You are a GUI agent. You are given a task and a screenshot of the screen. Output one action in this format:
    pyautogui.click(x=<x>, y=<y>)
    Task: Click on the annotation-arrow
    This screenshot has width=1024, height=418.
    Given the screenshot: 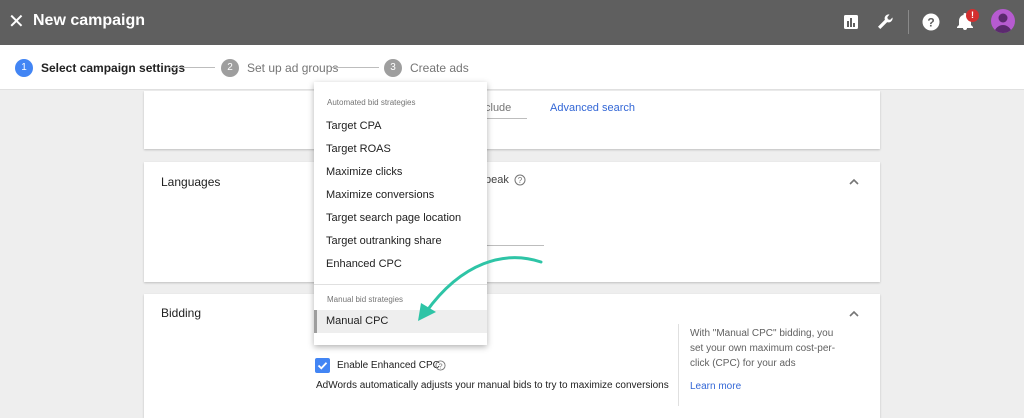 What is the action you would take?
    pyautogui.click(x=480, y=288)
    